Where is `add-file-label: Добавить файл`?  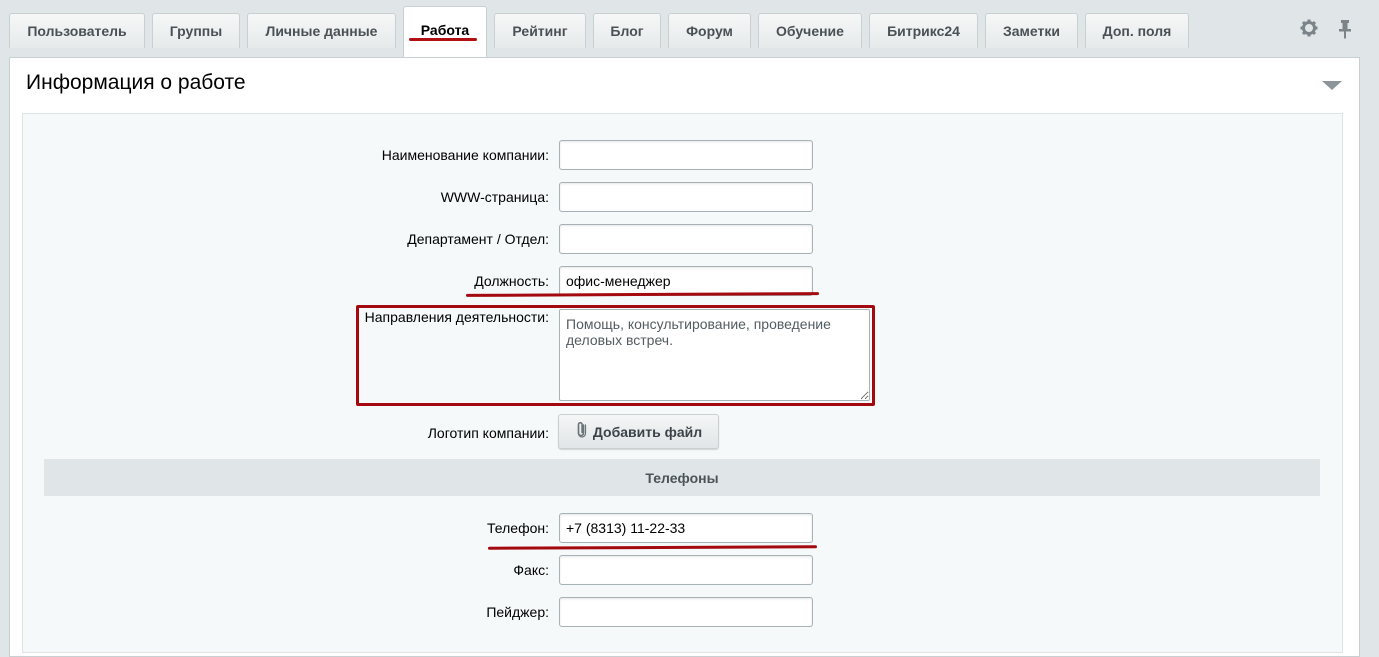 add-file-label: Добавить файл is located at coordinates (647, 431).